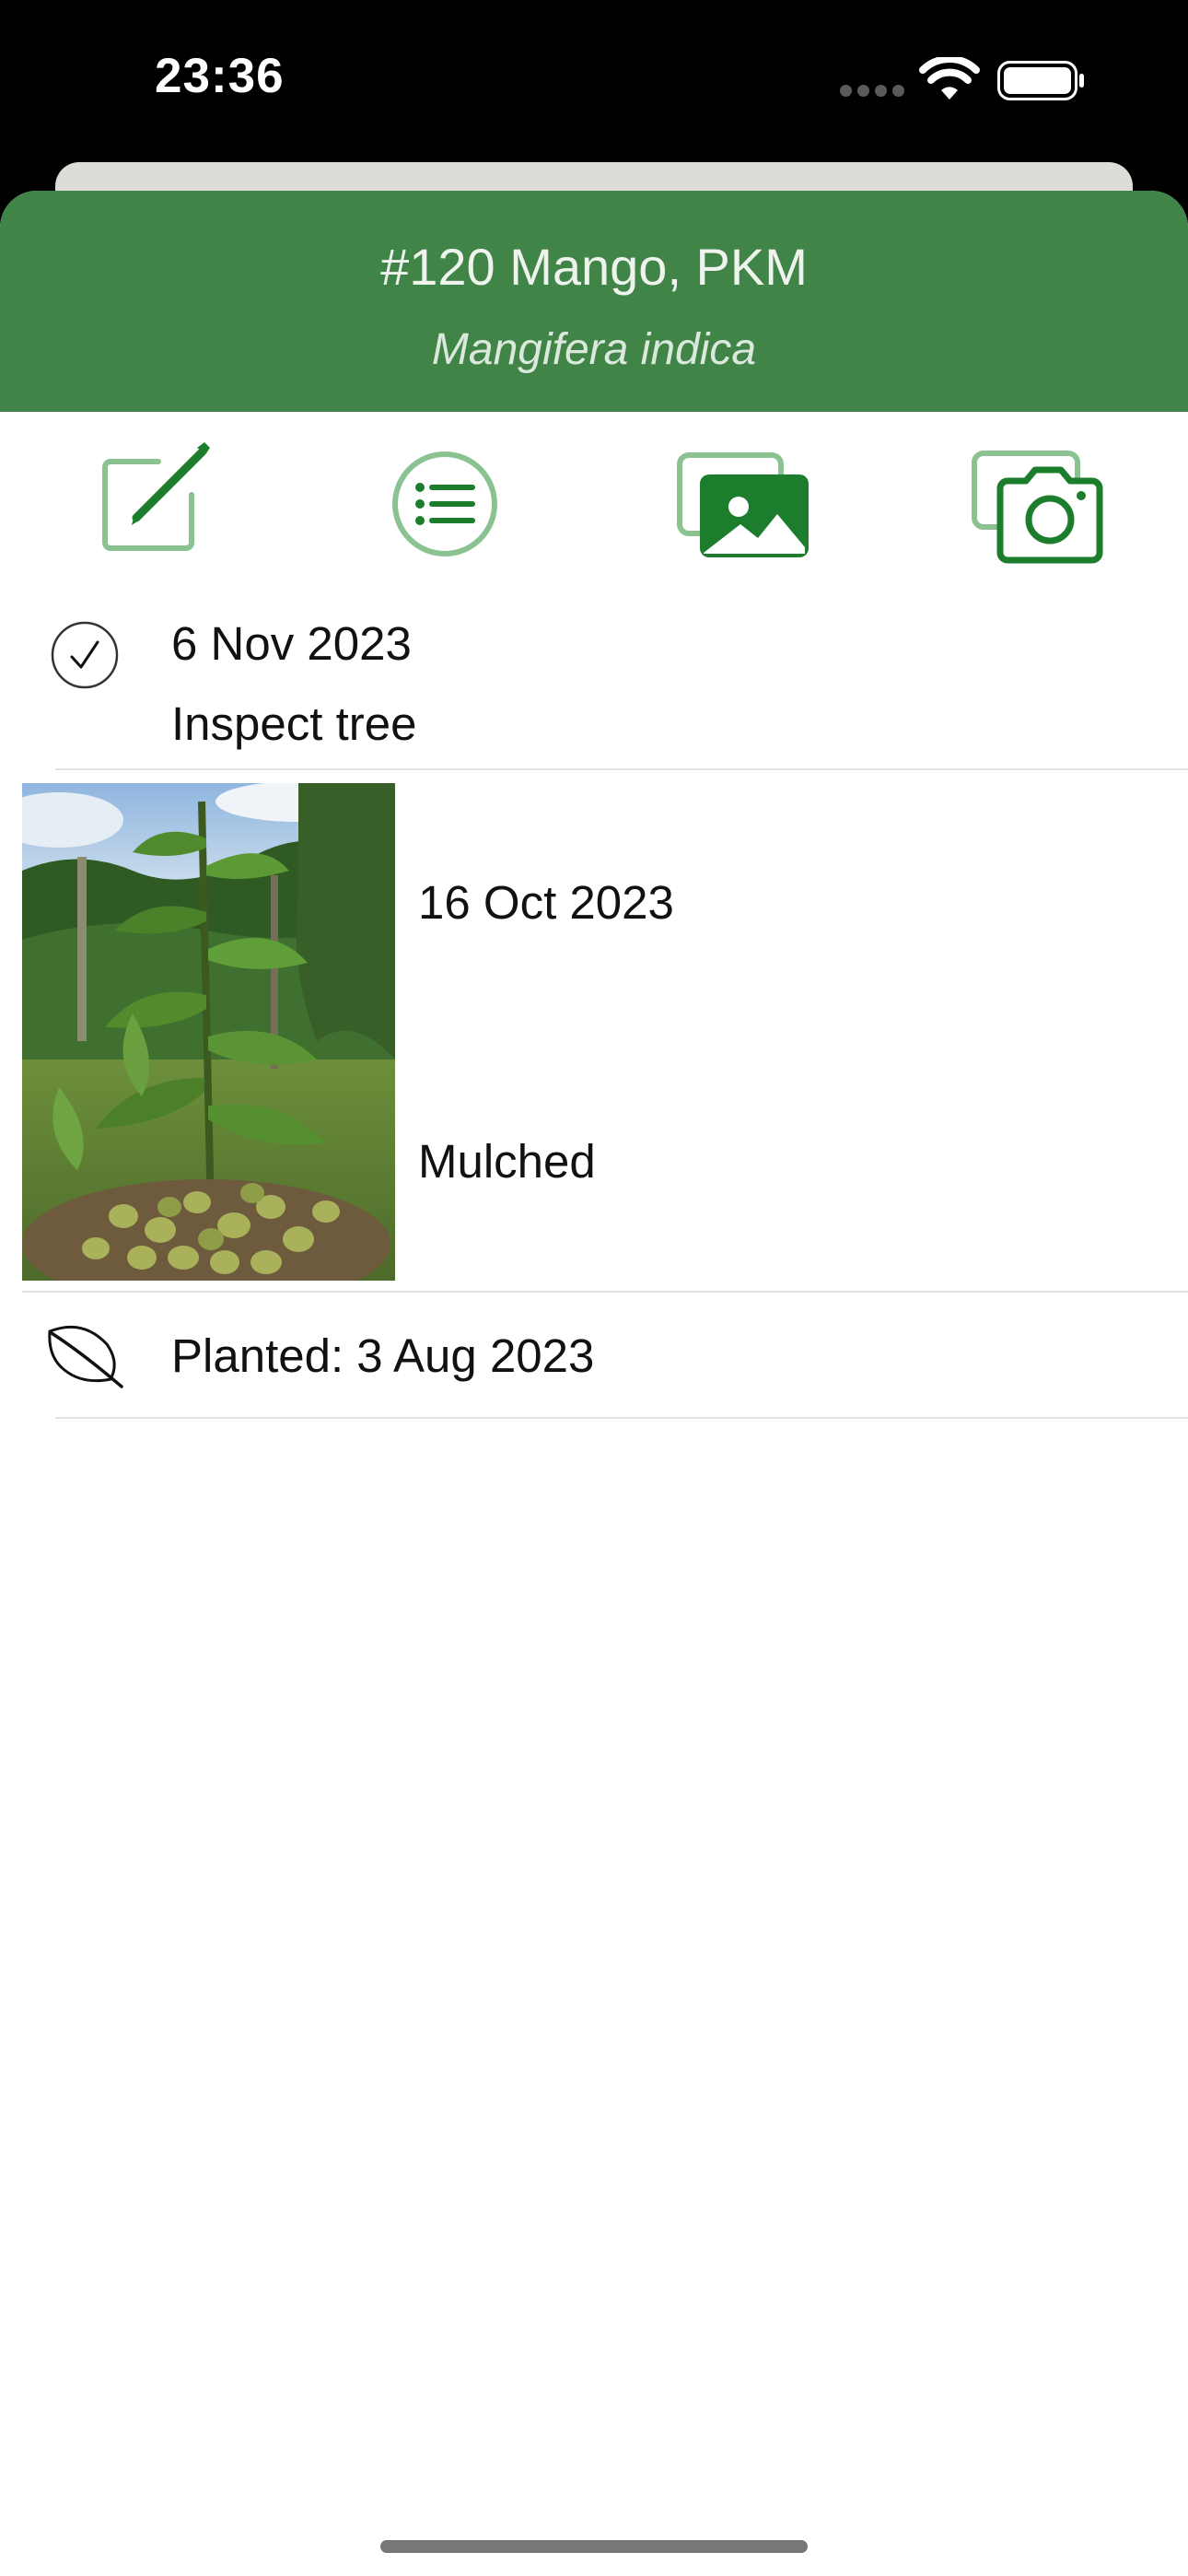 Image resolution: width=1188 pixels, height=2576 pixels. What do you see at coordinates (1037, 507) in the screenshot?
I see `camera-icon` at bounding box center [1037, 507].